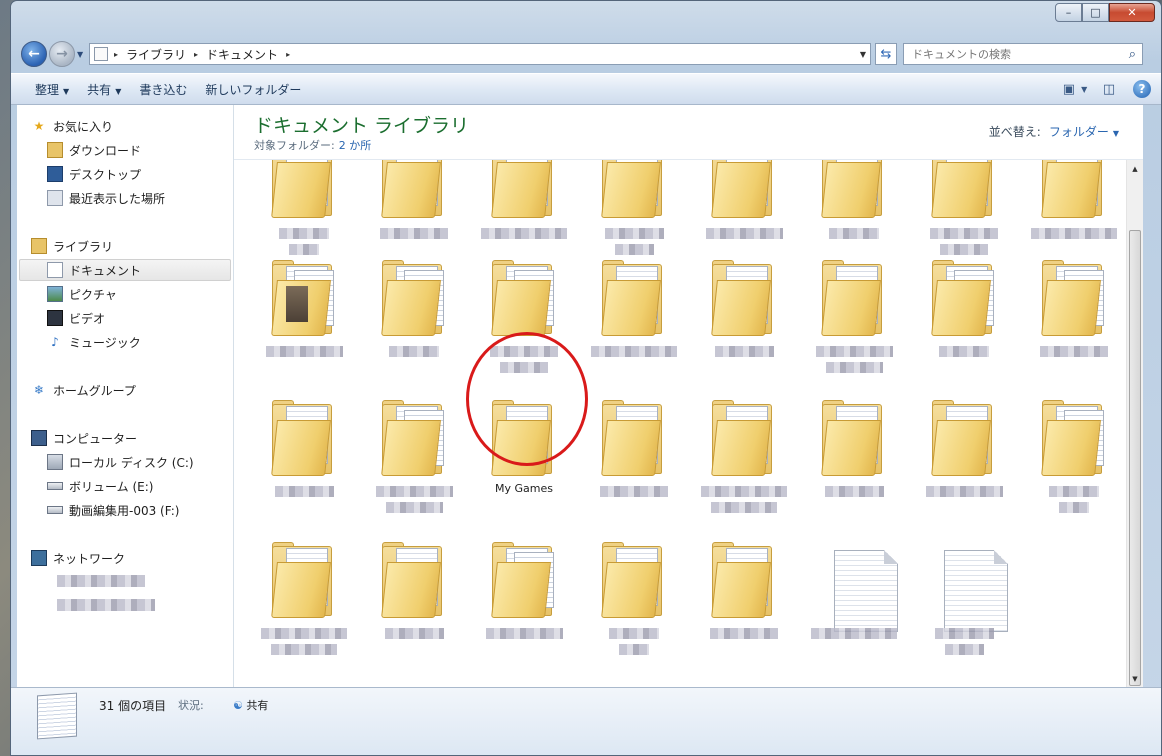 The height and width of the screenshot is (756, 1162). Describe the element at coordinates (886, 54) in the screenshot. I see `refresh-button: ⇆` at that location.